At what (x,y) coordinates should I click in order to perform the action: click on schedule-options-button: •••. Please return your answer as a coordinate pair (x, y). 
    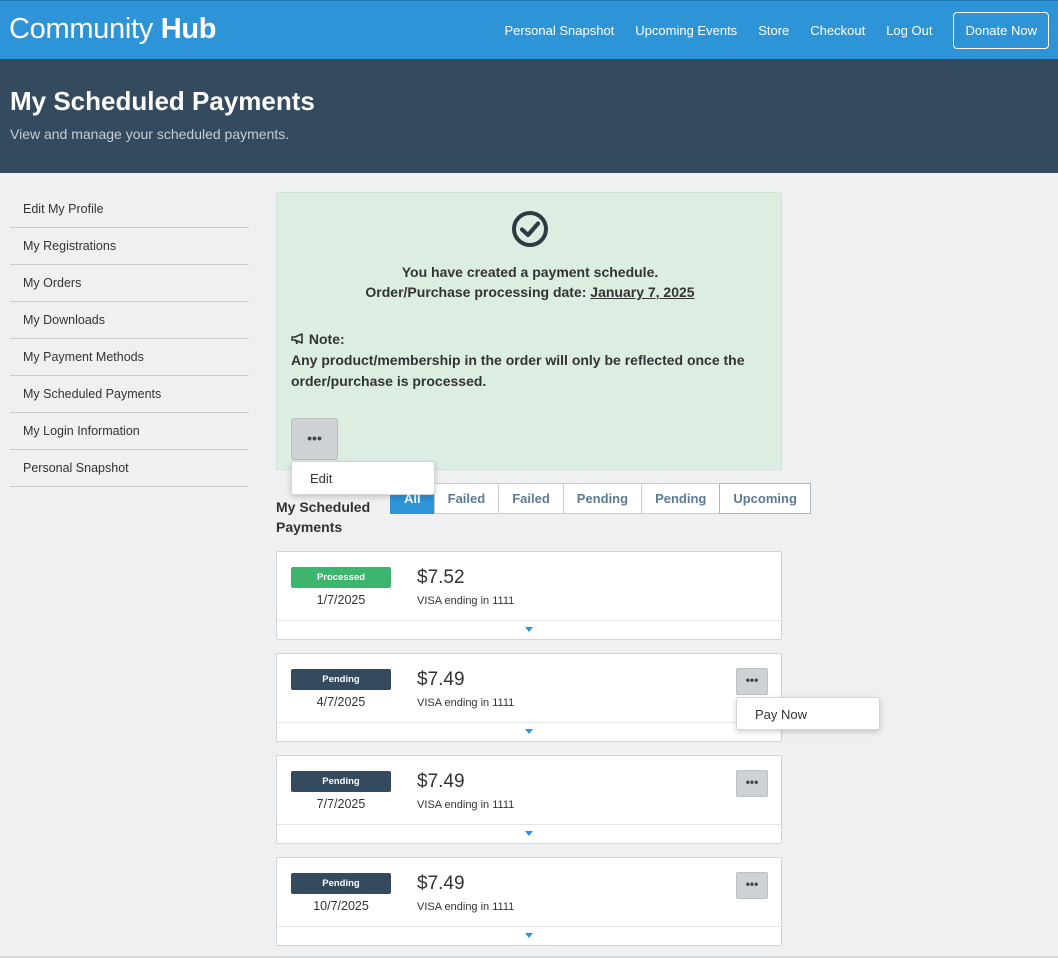
    Looking at the image, I should click on (314, 439).